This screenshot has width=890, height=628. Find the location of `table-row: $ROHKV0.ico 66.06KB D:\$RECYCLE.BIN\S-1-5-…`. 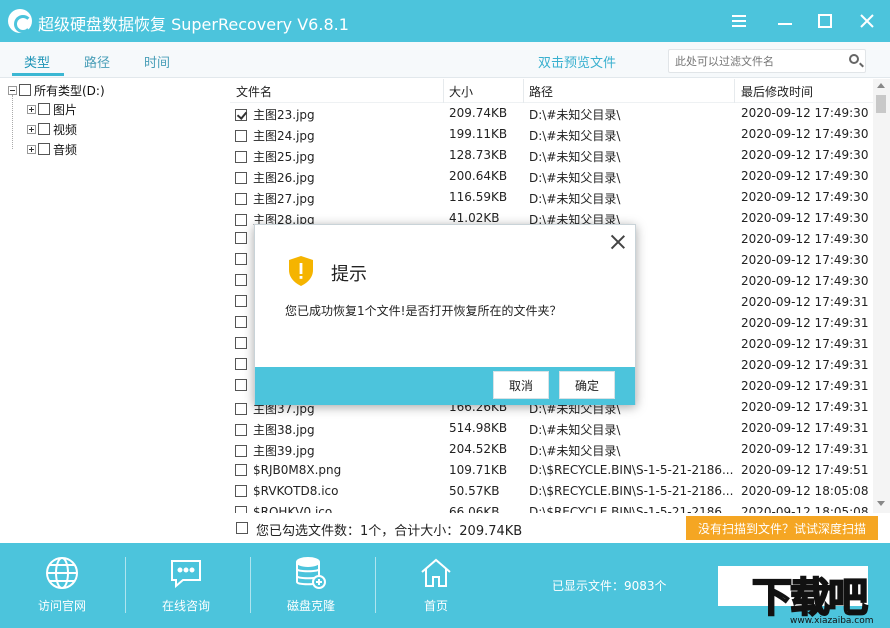

table-row: $ROHKV0.ico 66.06KB D:\$RECYCLE.BIN\S-1-5-… is located at coordinates (551, 507).